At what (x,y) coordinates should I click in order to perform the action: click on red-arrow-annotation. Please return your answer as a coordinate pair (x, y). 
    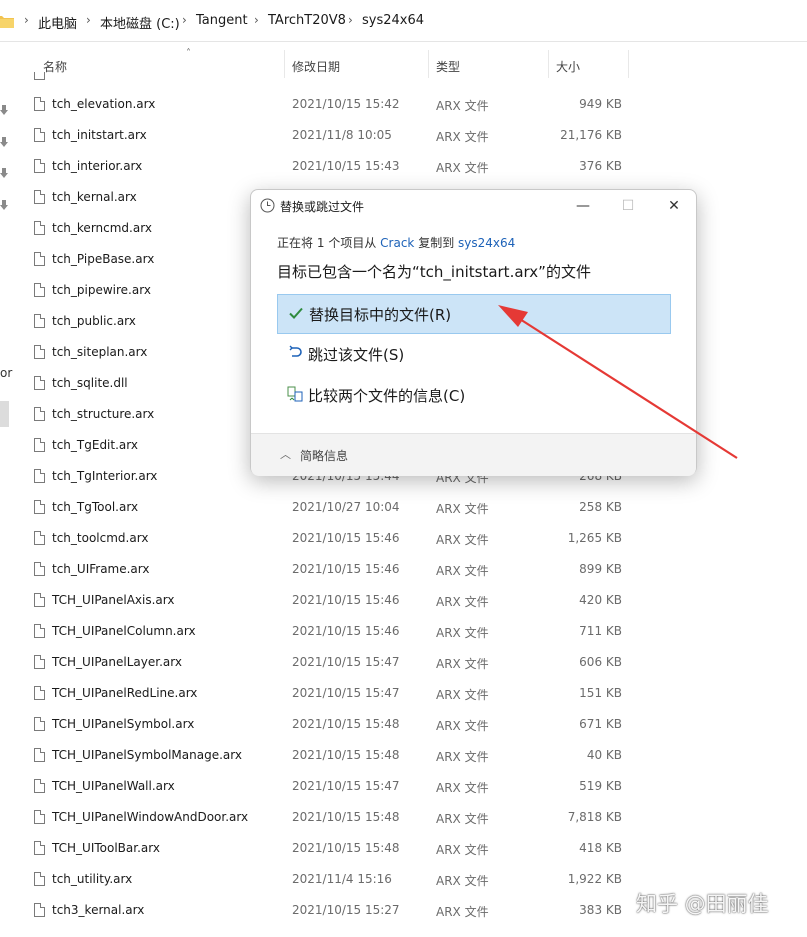
    Looking at the image, I should click on (618, 382).